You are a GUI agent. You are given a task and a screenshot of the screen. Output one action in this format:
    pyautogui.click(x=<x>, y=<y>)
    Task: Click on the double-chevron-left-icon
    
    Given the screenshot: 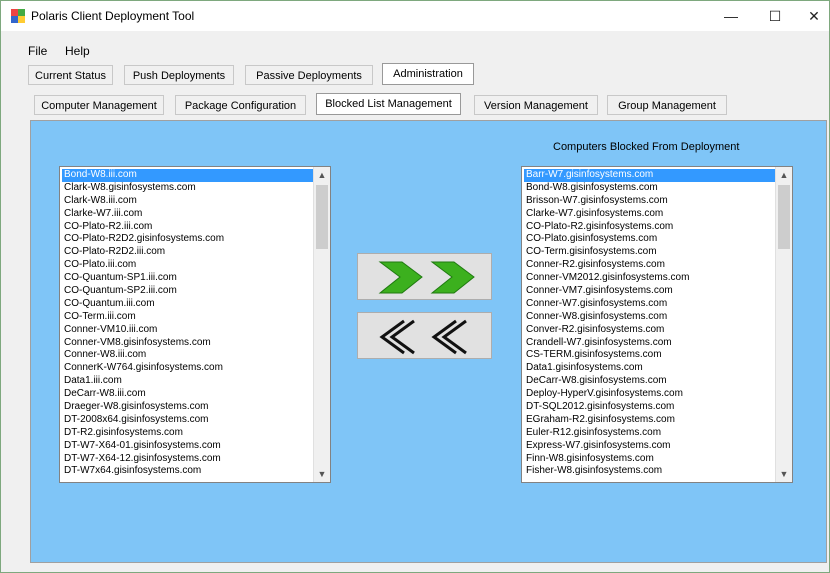 What is the action you would take?
    pyautogui.click(x=423, y=337)
    